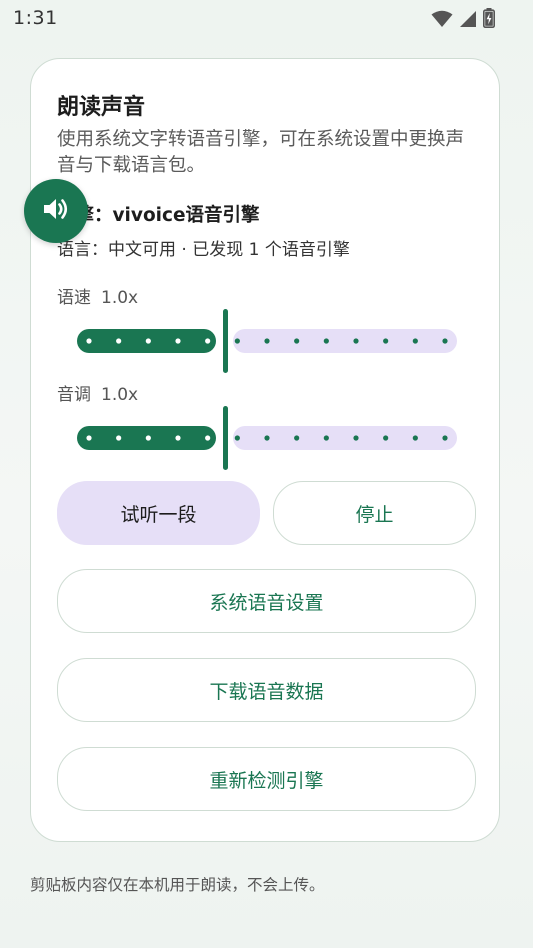  I want to click on speed-slider, so click(267, 341).